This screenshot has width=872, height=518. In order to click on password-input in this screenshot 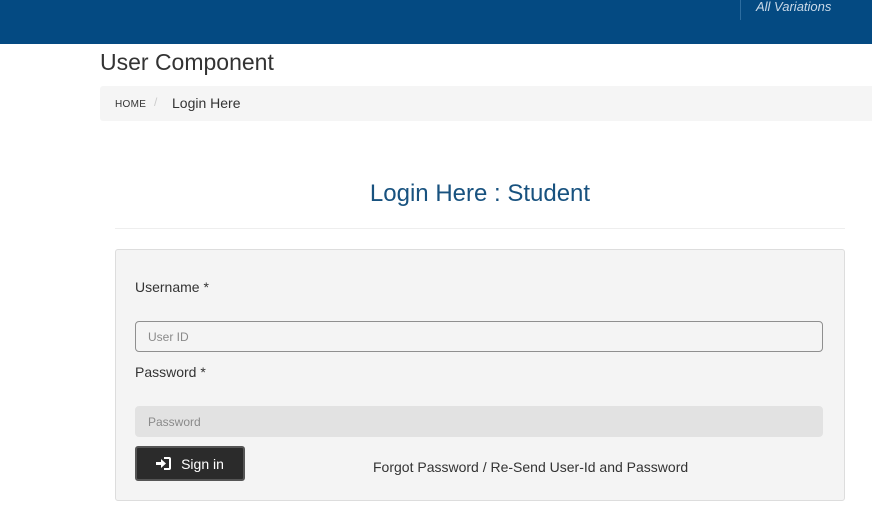, I will do `click(479, 421)`.